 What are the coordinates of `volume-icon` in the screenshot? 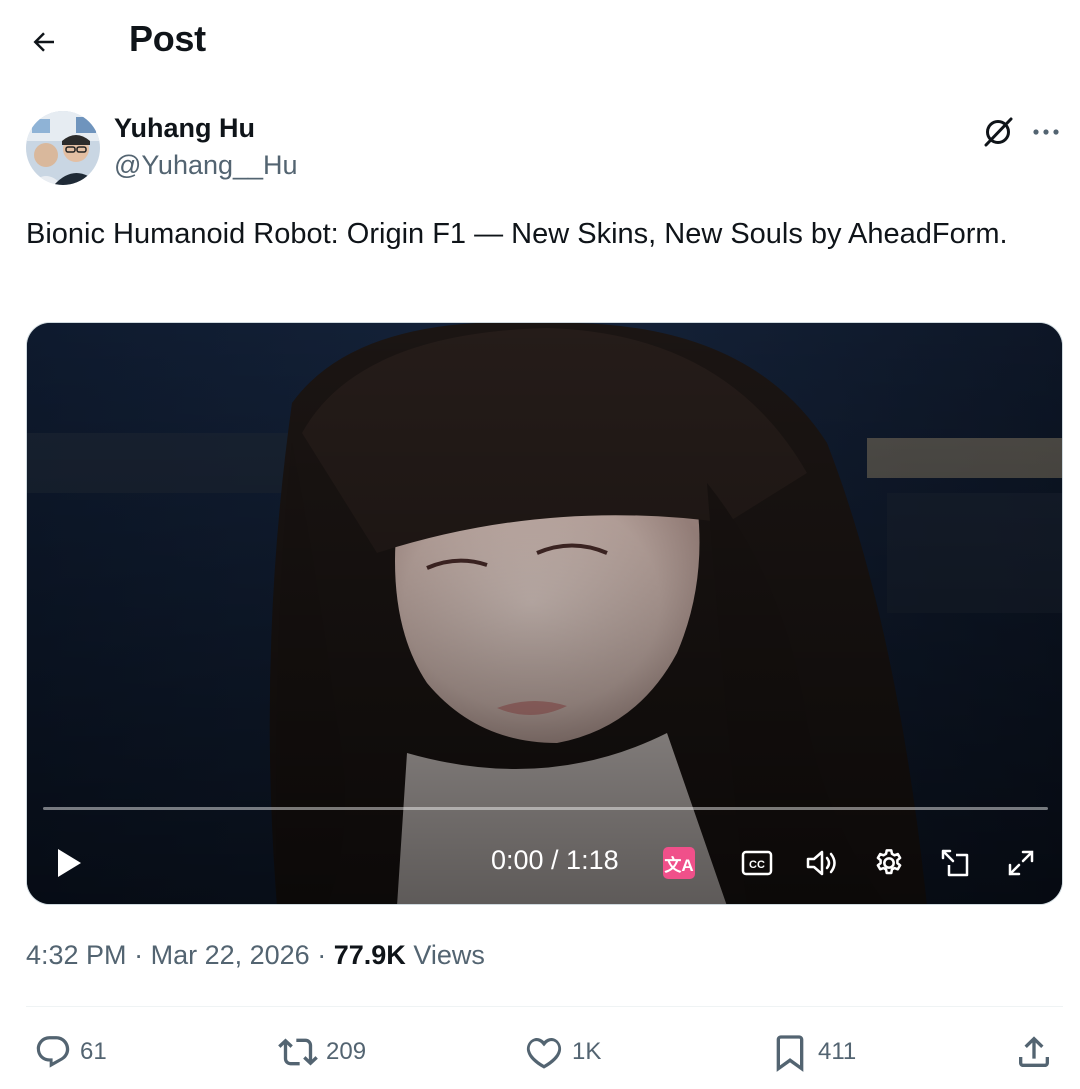 It's located at (821, 863).